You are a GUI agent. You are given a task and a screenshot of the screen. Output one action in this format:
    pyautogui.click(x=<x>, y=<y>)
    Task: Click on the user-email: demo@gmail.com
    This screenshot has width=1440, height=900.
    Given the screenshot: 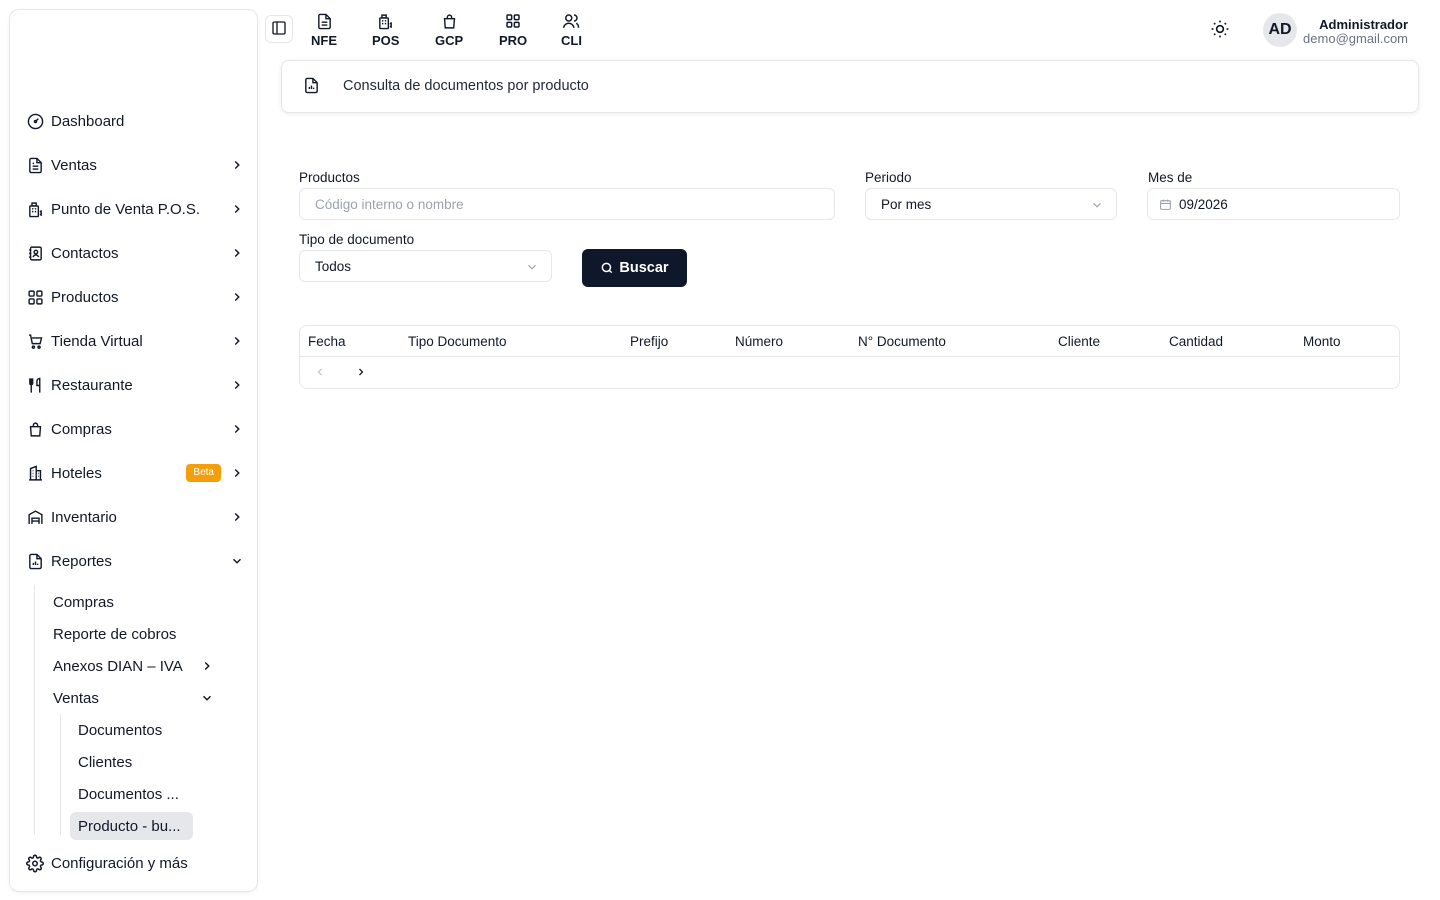 What is the action you would take?
    pyautogui.click(x=1355, y=38)
    